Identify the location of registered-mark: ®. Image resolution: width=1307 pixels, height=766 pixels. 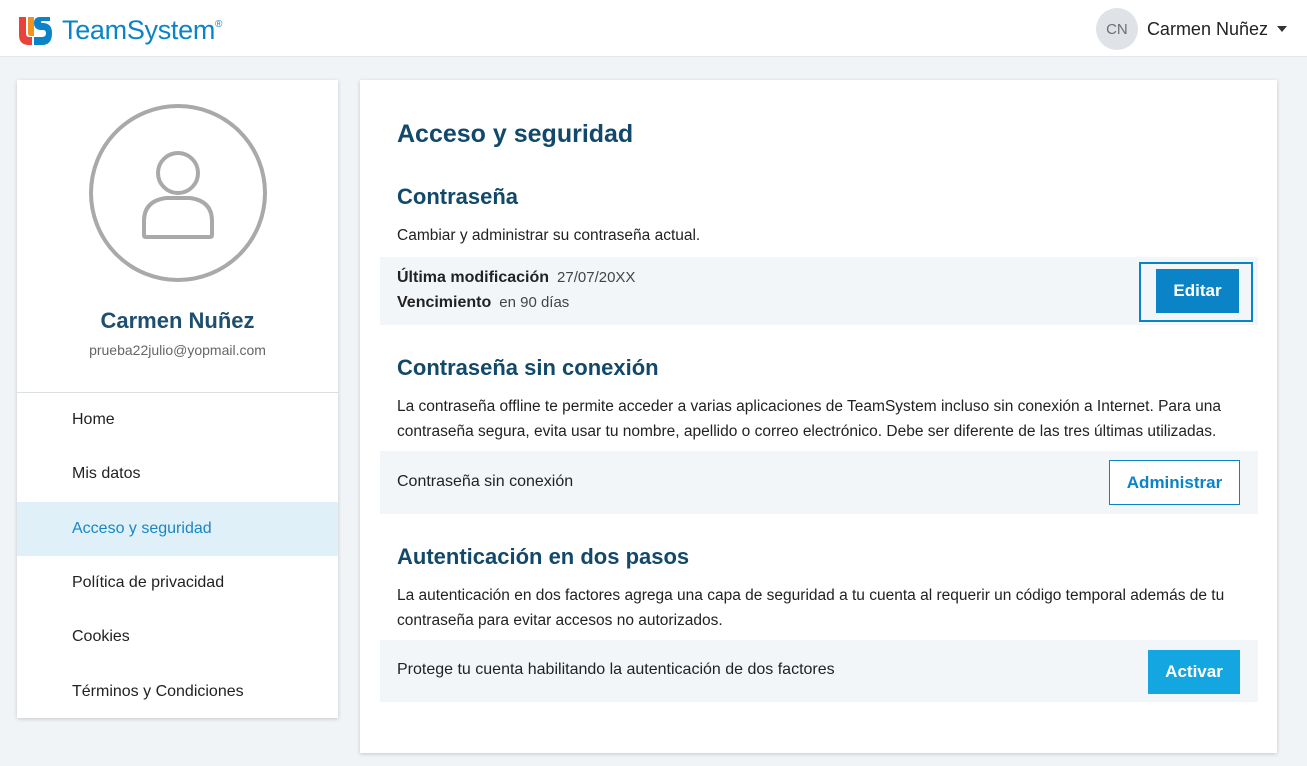
(219, 24).